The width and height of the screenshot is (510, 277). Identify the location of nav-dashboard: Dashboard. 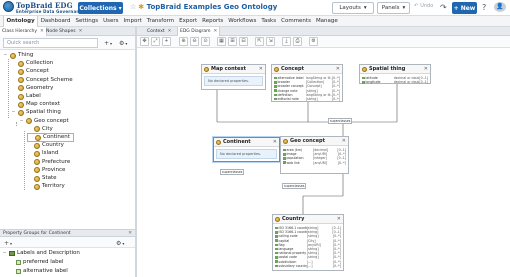
(55, 21).